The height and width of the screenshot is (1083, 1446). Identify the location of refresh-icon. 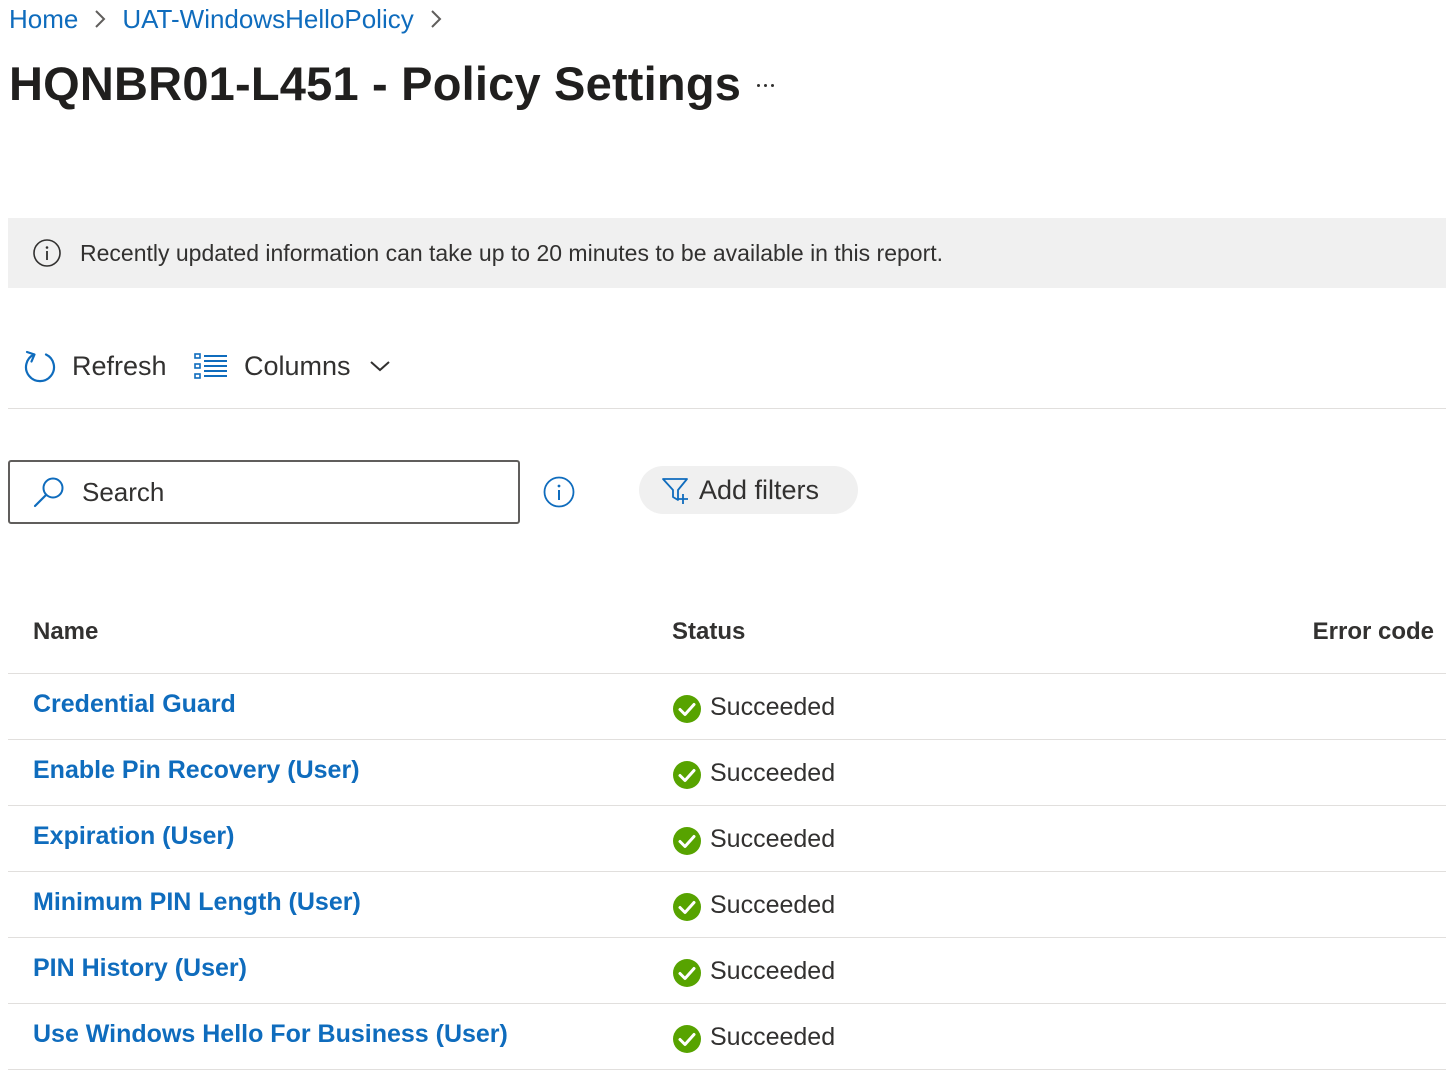
(40, 366).